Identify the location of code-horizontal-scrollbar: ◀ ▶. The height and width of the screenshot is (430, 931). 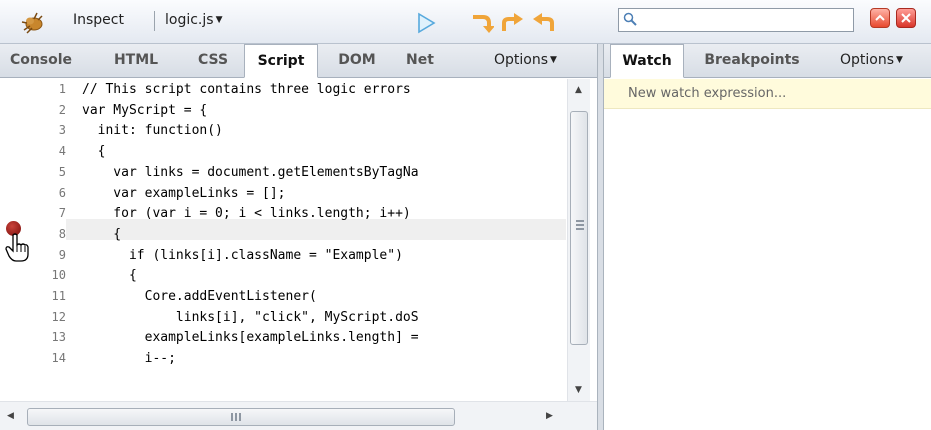
(298, 415).